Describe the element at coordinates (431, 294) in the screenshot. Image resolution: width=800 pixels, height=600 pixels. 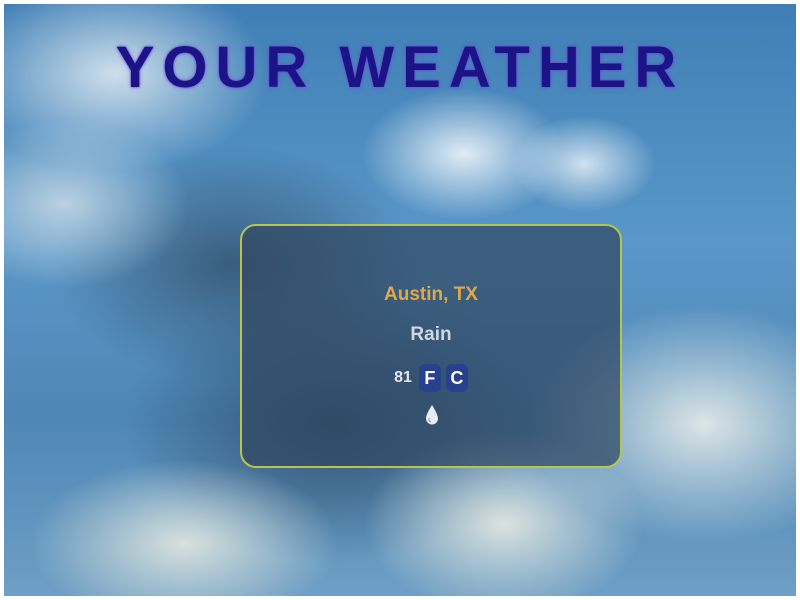
I see `city-name: Austin, TX` at that location.